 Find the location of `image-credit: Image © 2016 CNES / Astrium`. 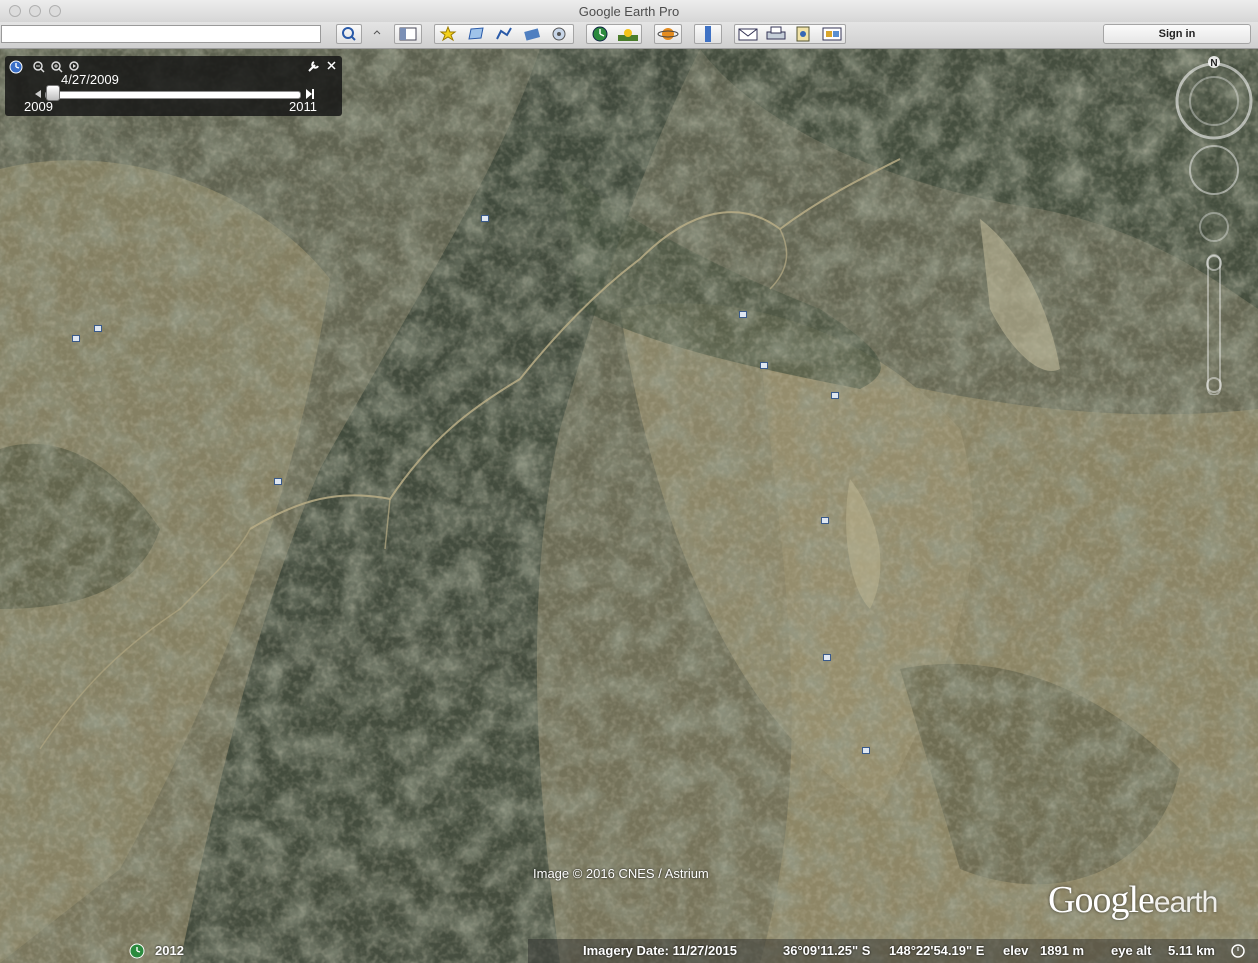

image-credit: Image © 2016 CNES / Astrium is located at coordinates (621, 873).